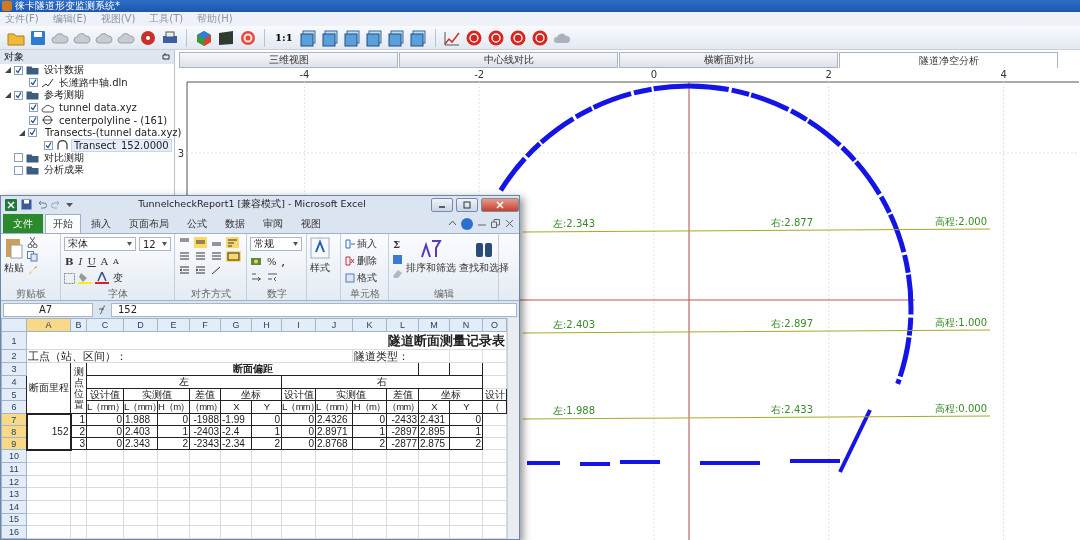 Image resolution: width=1080 pixels, height=540 pixels. I want to click on restore-icon, so click(495, 223).